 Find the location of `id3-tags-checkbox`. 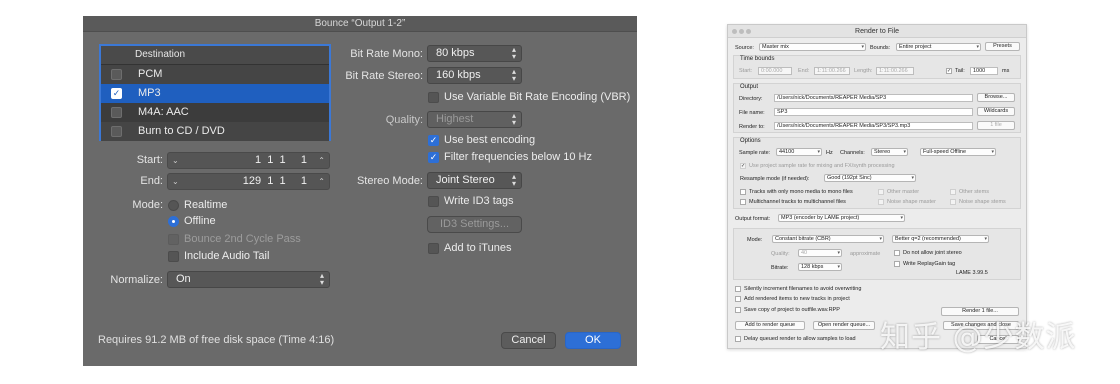

id3-tags-checkbox is located at coordinates (433, 201).